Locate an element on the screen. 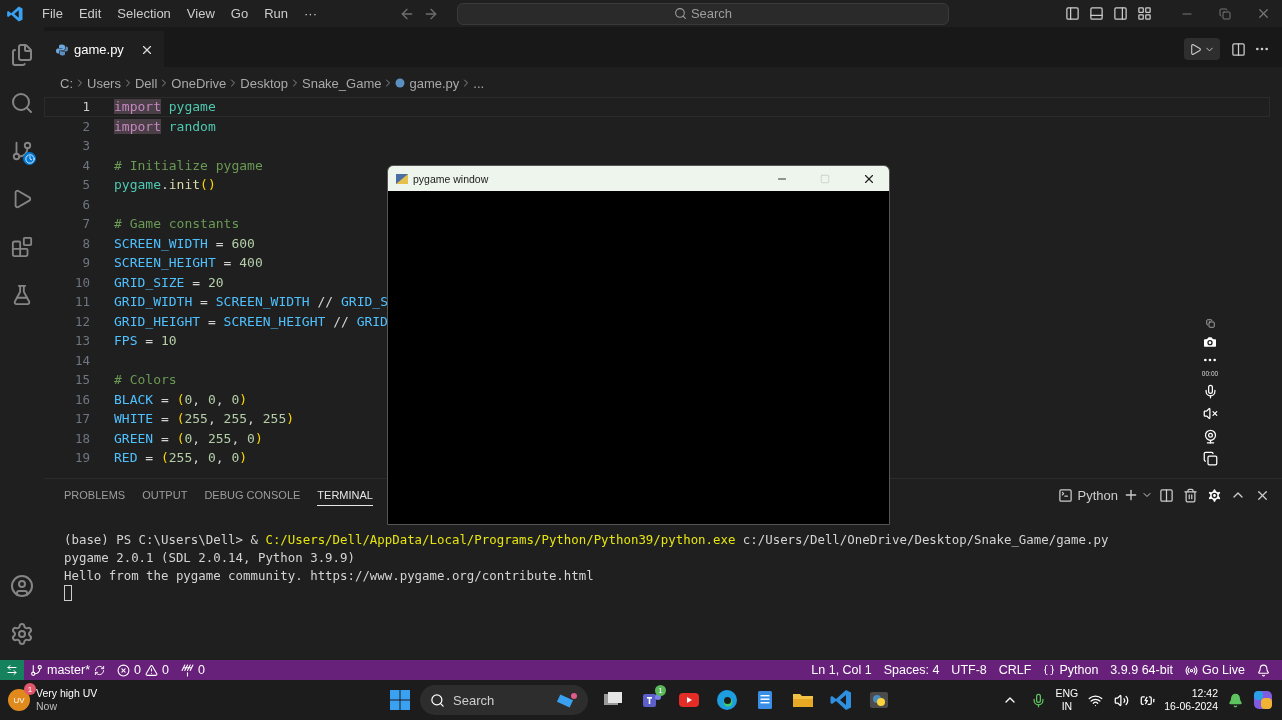 This screenshot has height=720, width=1282. line-number: 10 is located at coordinates (81, 282).